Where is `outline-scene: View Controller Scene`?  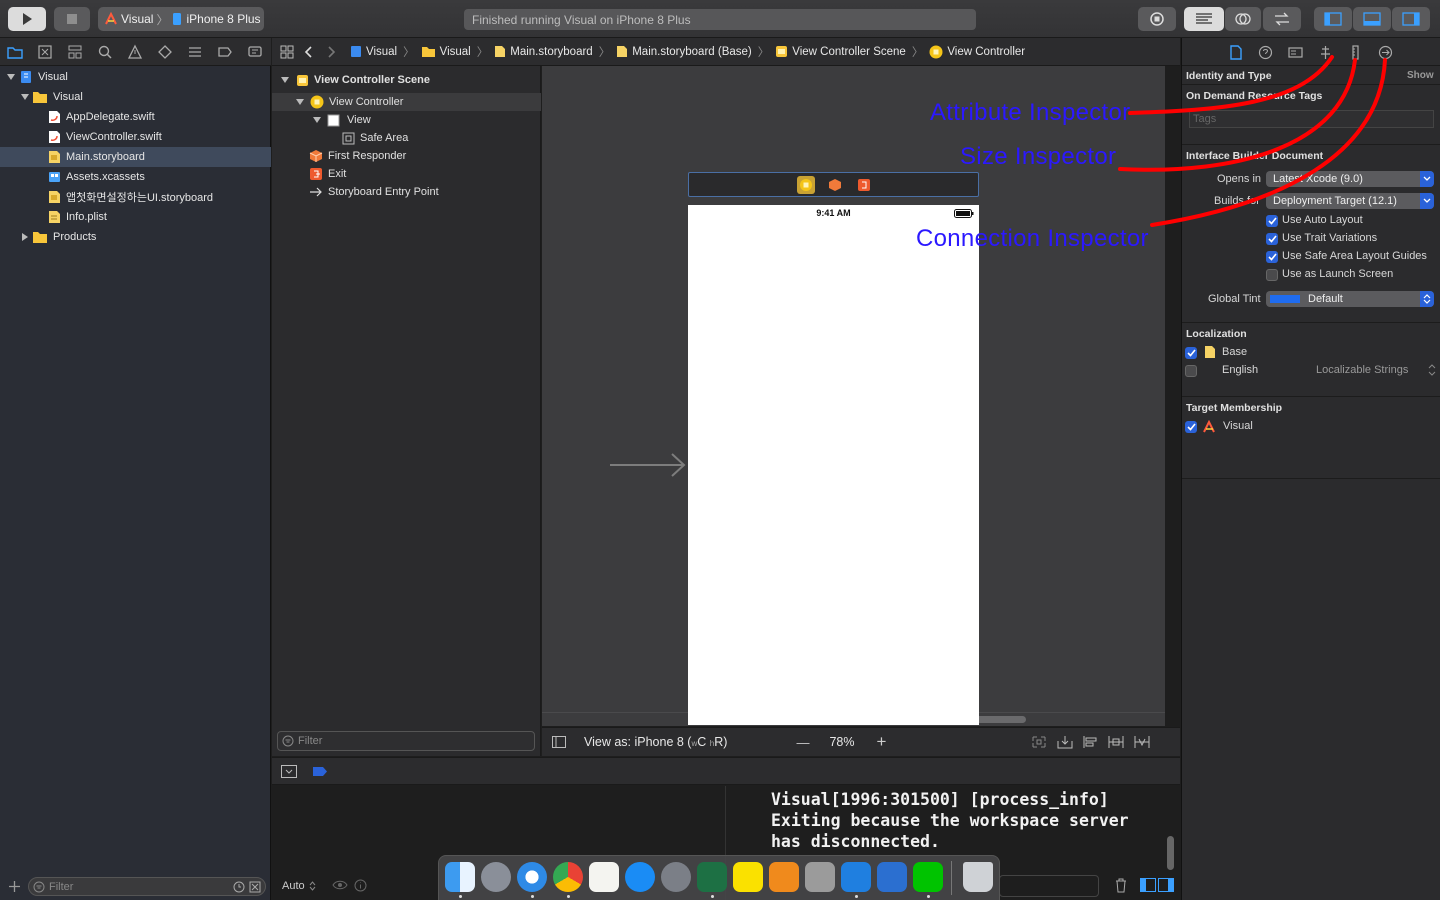
outline-scene: View Controller Scene is located at coordinates (406, 80).